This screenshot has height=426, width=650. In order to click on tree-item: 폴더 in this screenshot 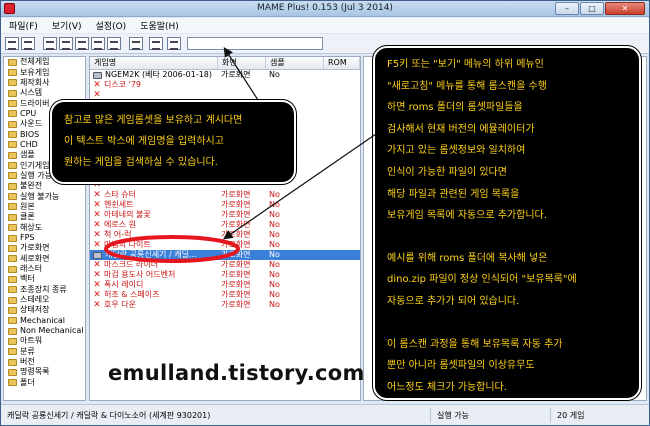, I will do `click(44, 383)`.